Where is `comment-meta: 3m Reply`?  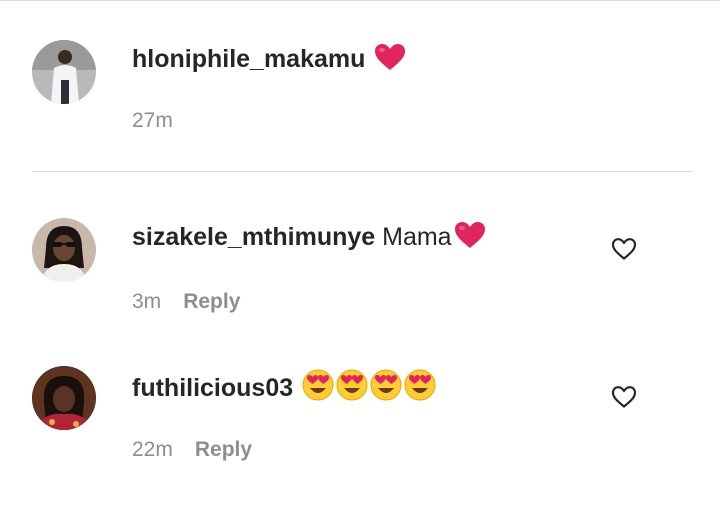 comment-meta: 3m Reply is located at coordinates (186, 302).